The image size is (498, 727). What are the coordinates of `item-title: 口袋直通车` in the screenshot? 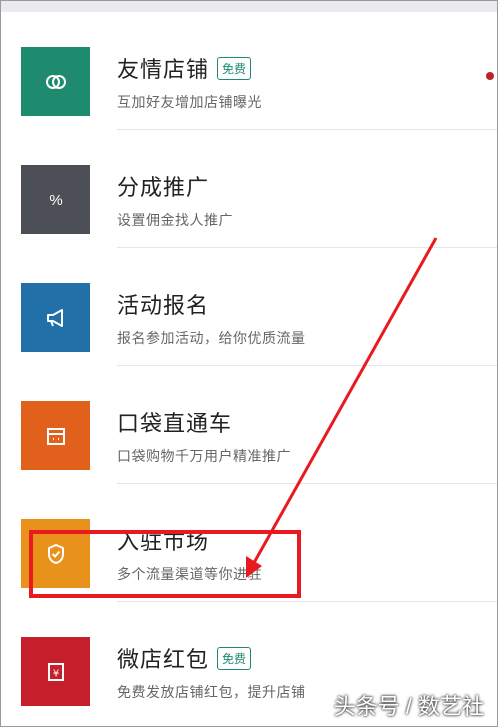 It's located at (175, 423).